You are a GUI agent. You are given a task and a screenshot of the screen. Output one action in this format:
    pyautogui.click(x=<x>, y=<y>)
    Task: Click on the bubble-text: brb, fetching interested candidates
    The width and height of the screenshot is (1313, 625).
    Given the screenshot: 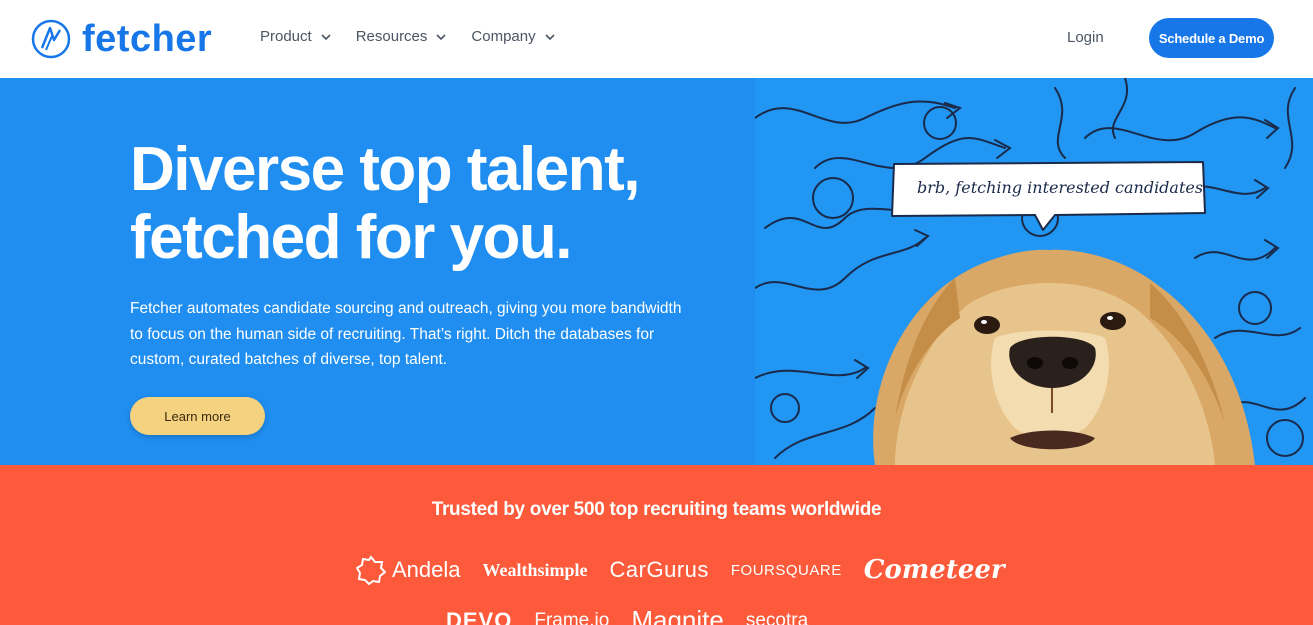 What is the action you would take?
    pyautogui.click(x=1060, y=187)
    